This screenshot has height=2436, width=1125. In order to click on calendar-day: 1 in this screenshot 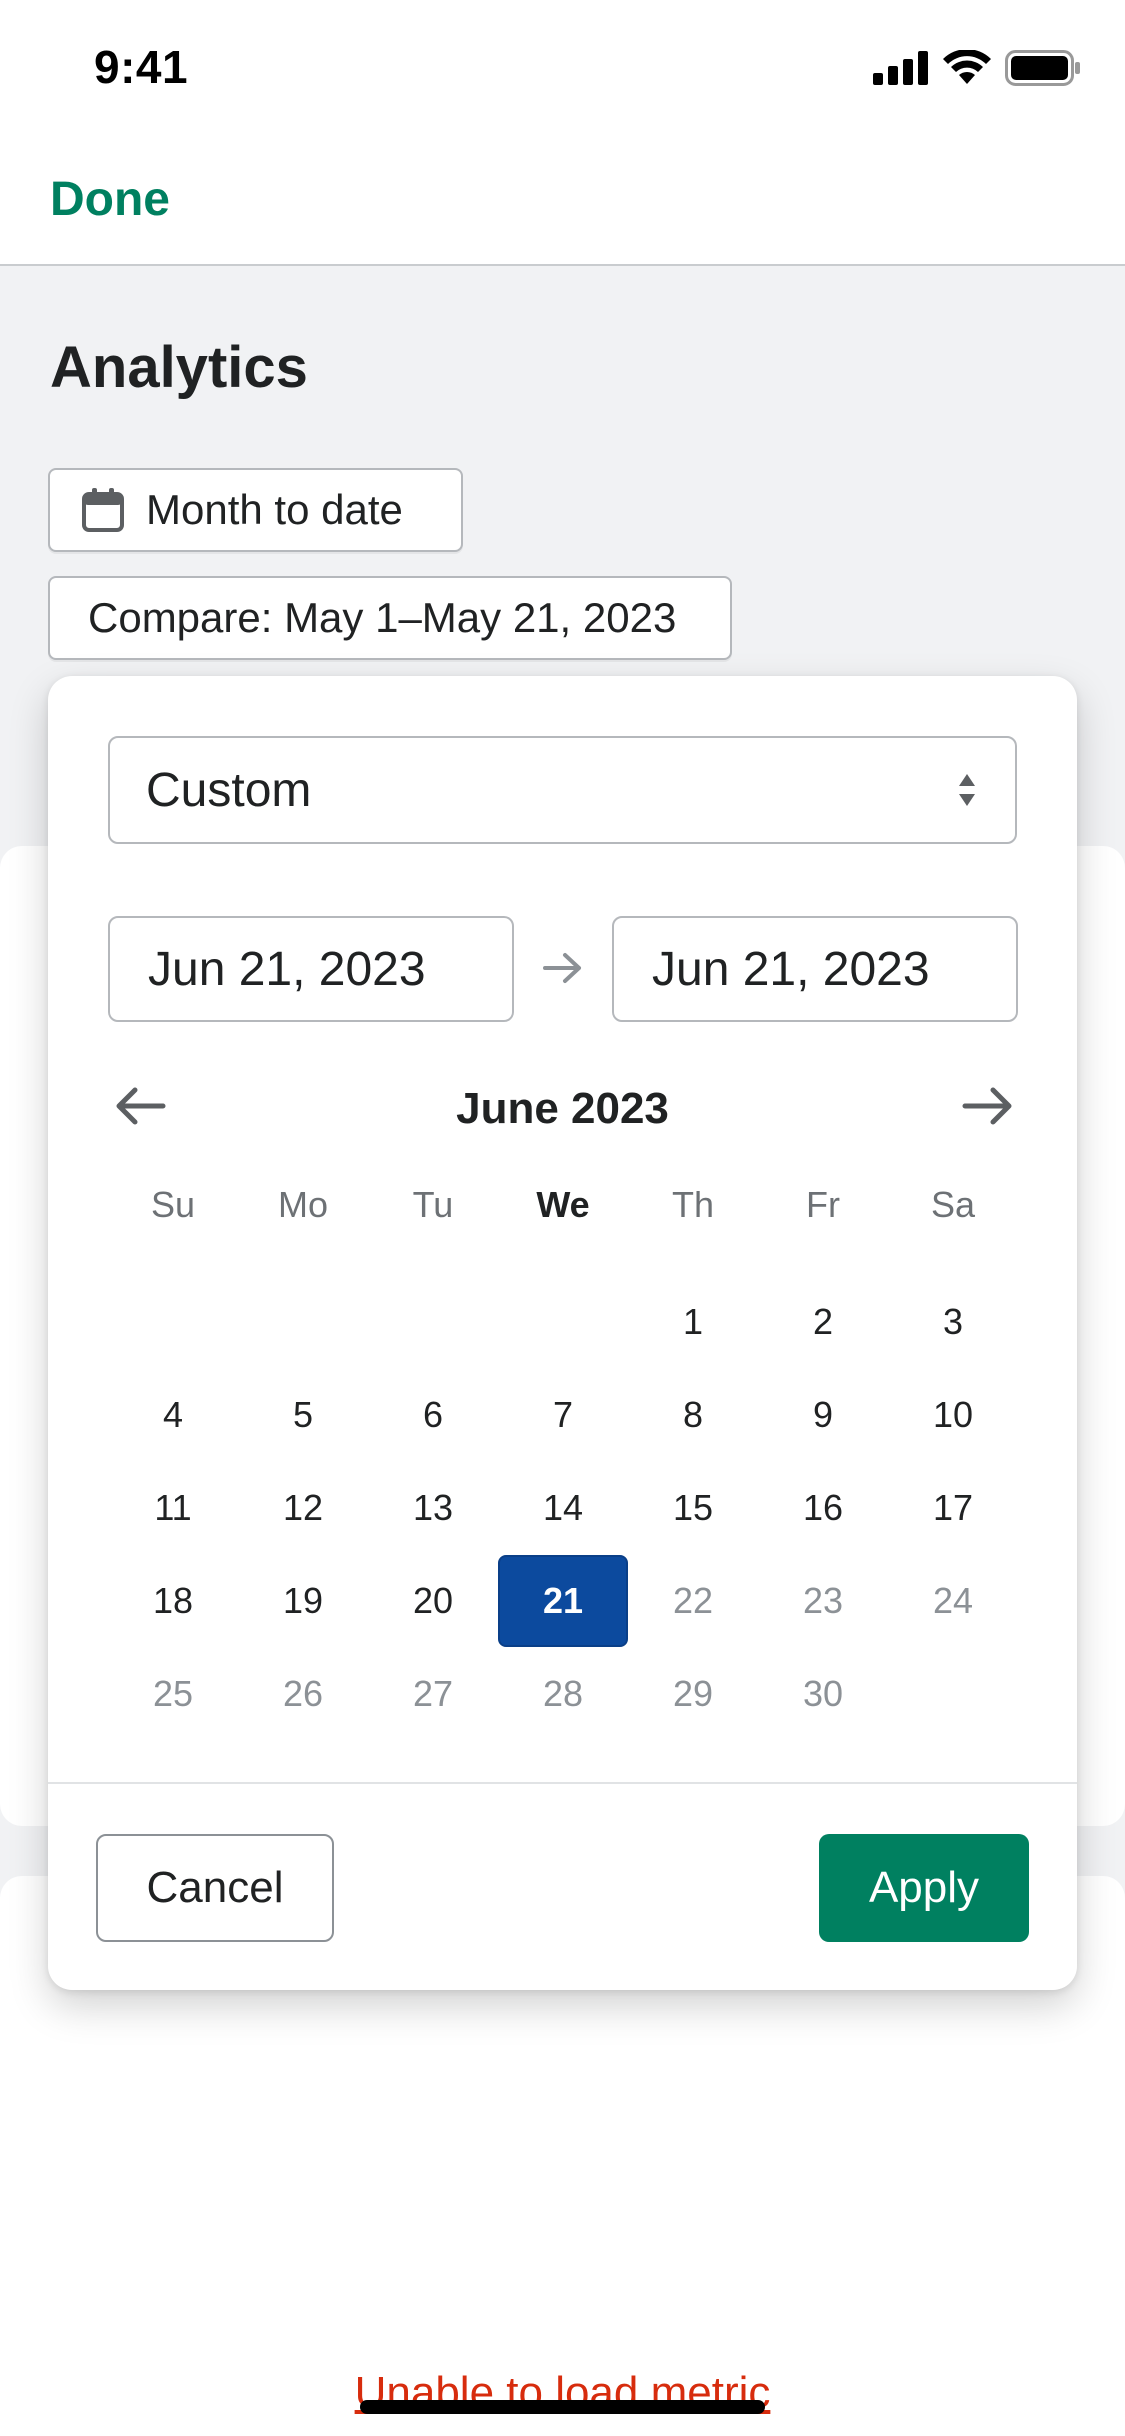, I will do `click(693, 1322)`.